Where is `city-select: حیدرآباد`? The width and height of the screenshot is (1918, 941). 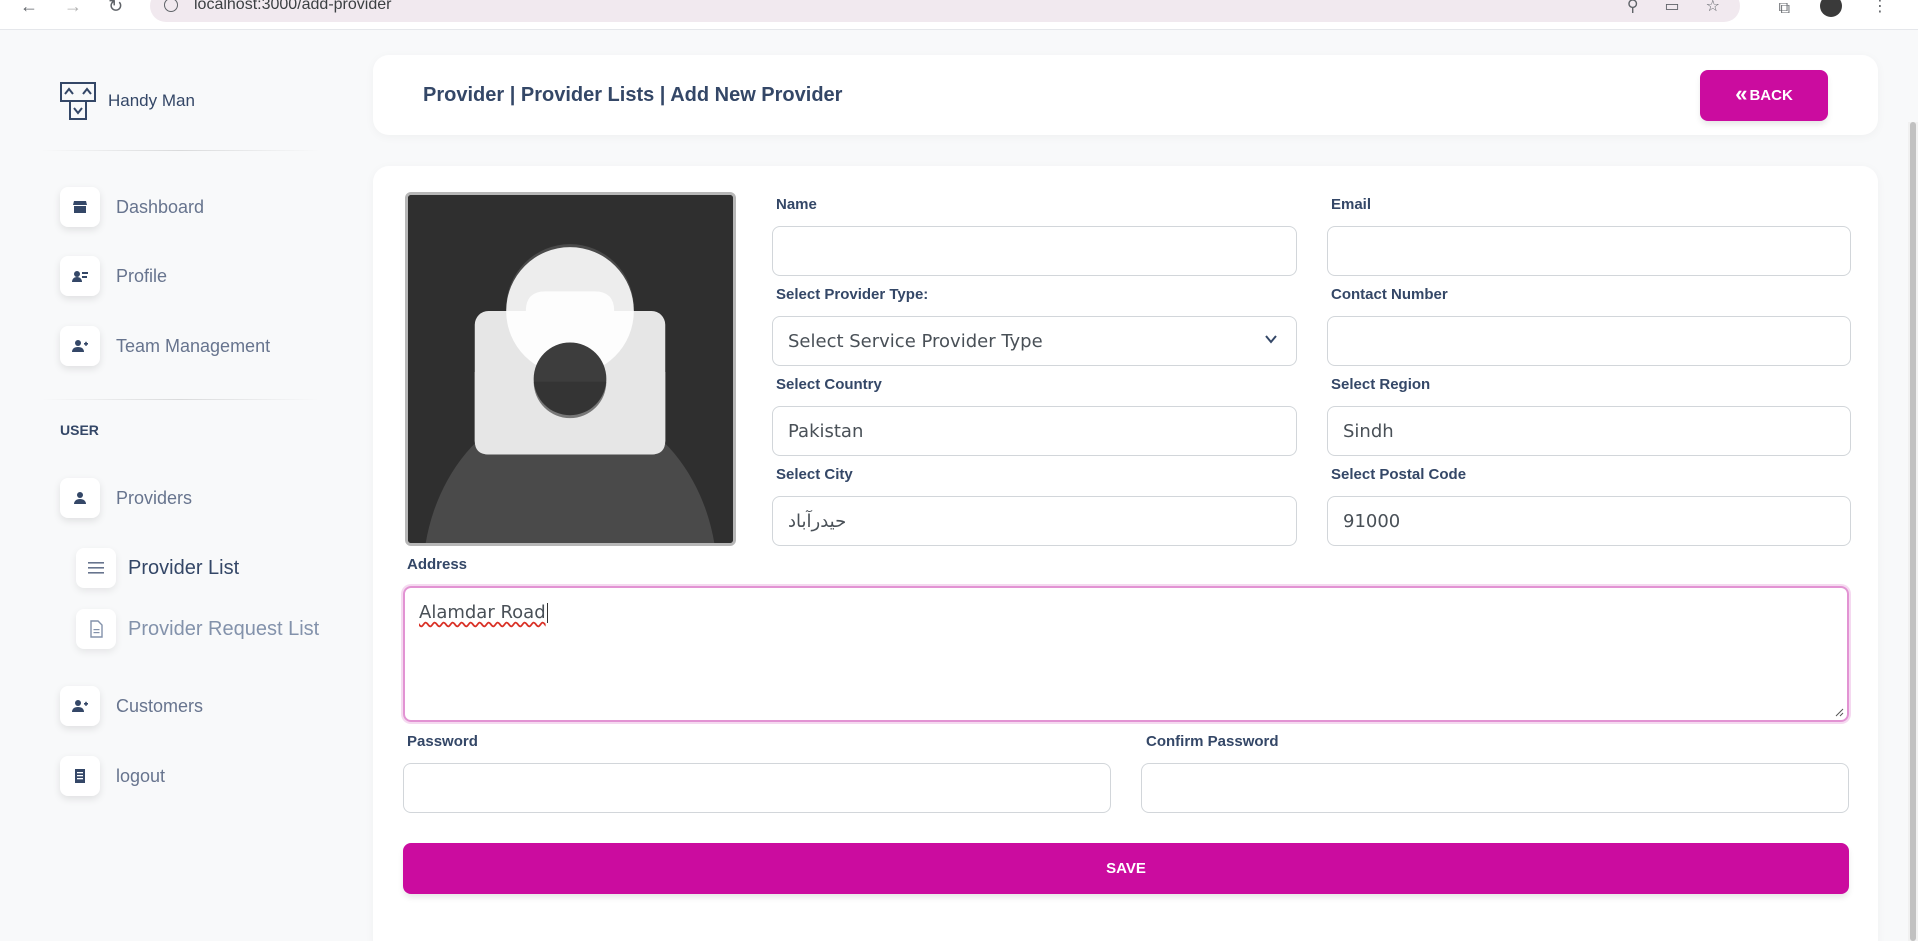
city-select: حیدرآباد is located at coordinates (1034, 521).